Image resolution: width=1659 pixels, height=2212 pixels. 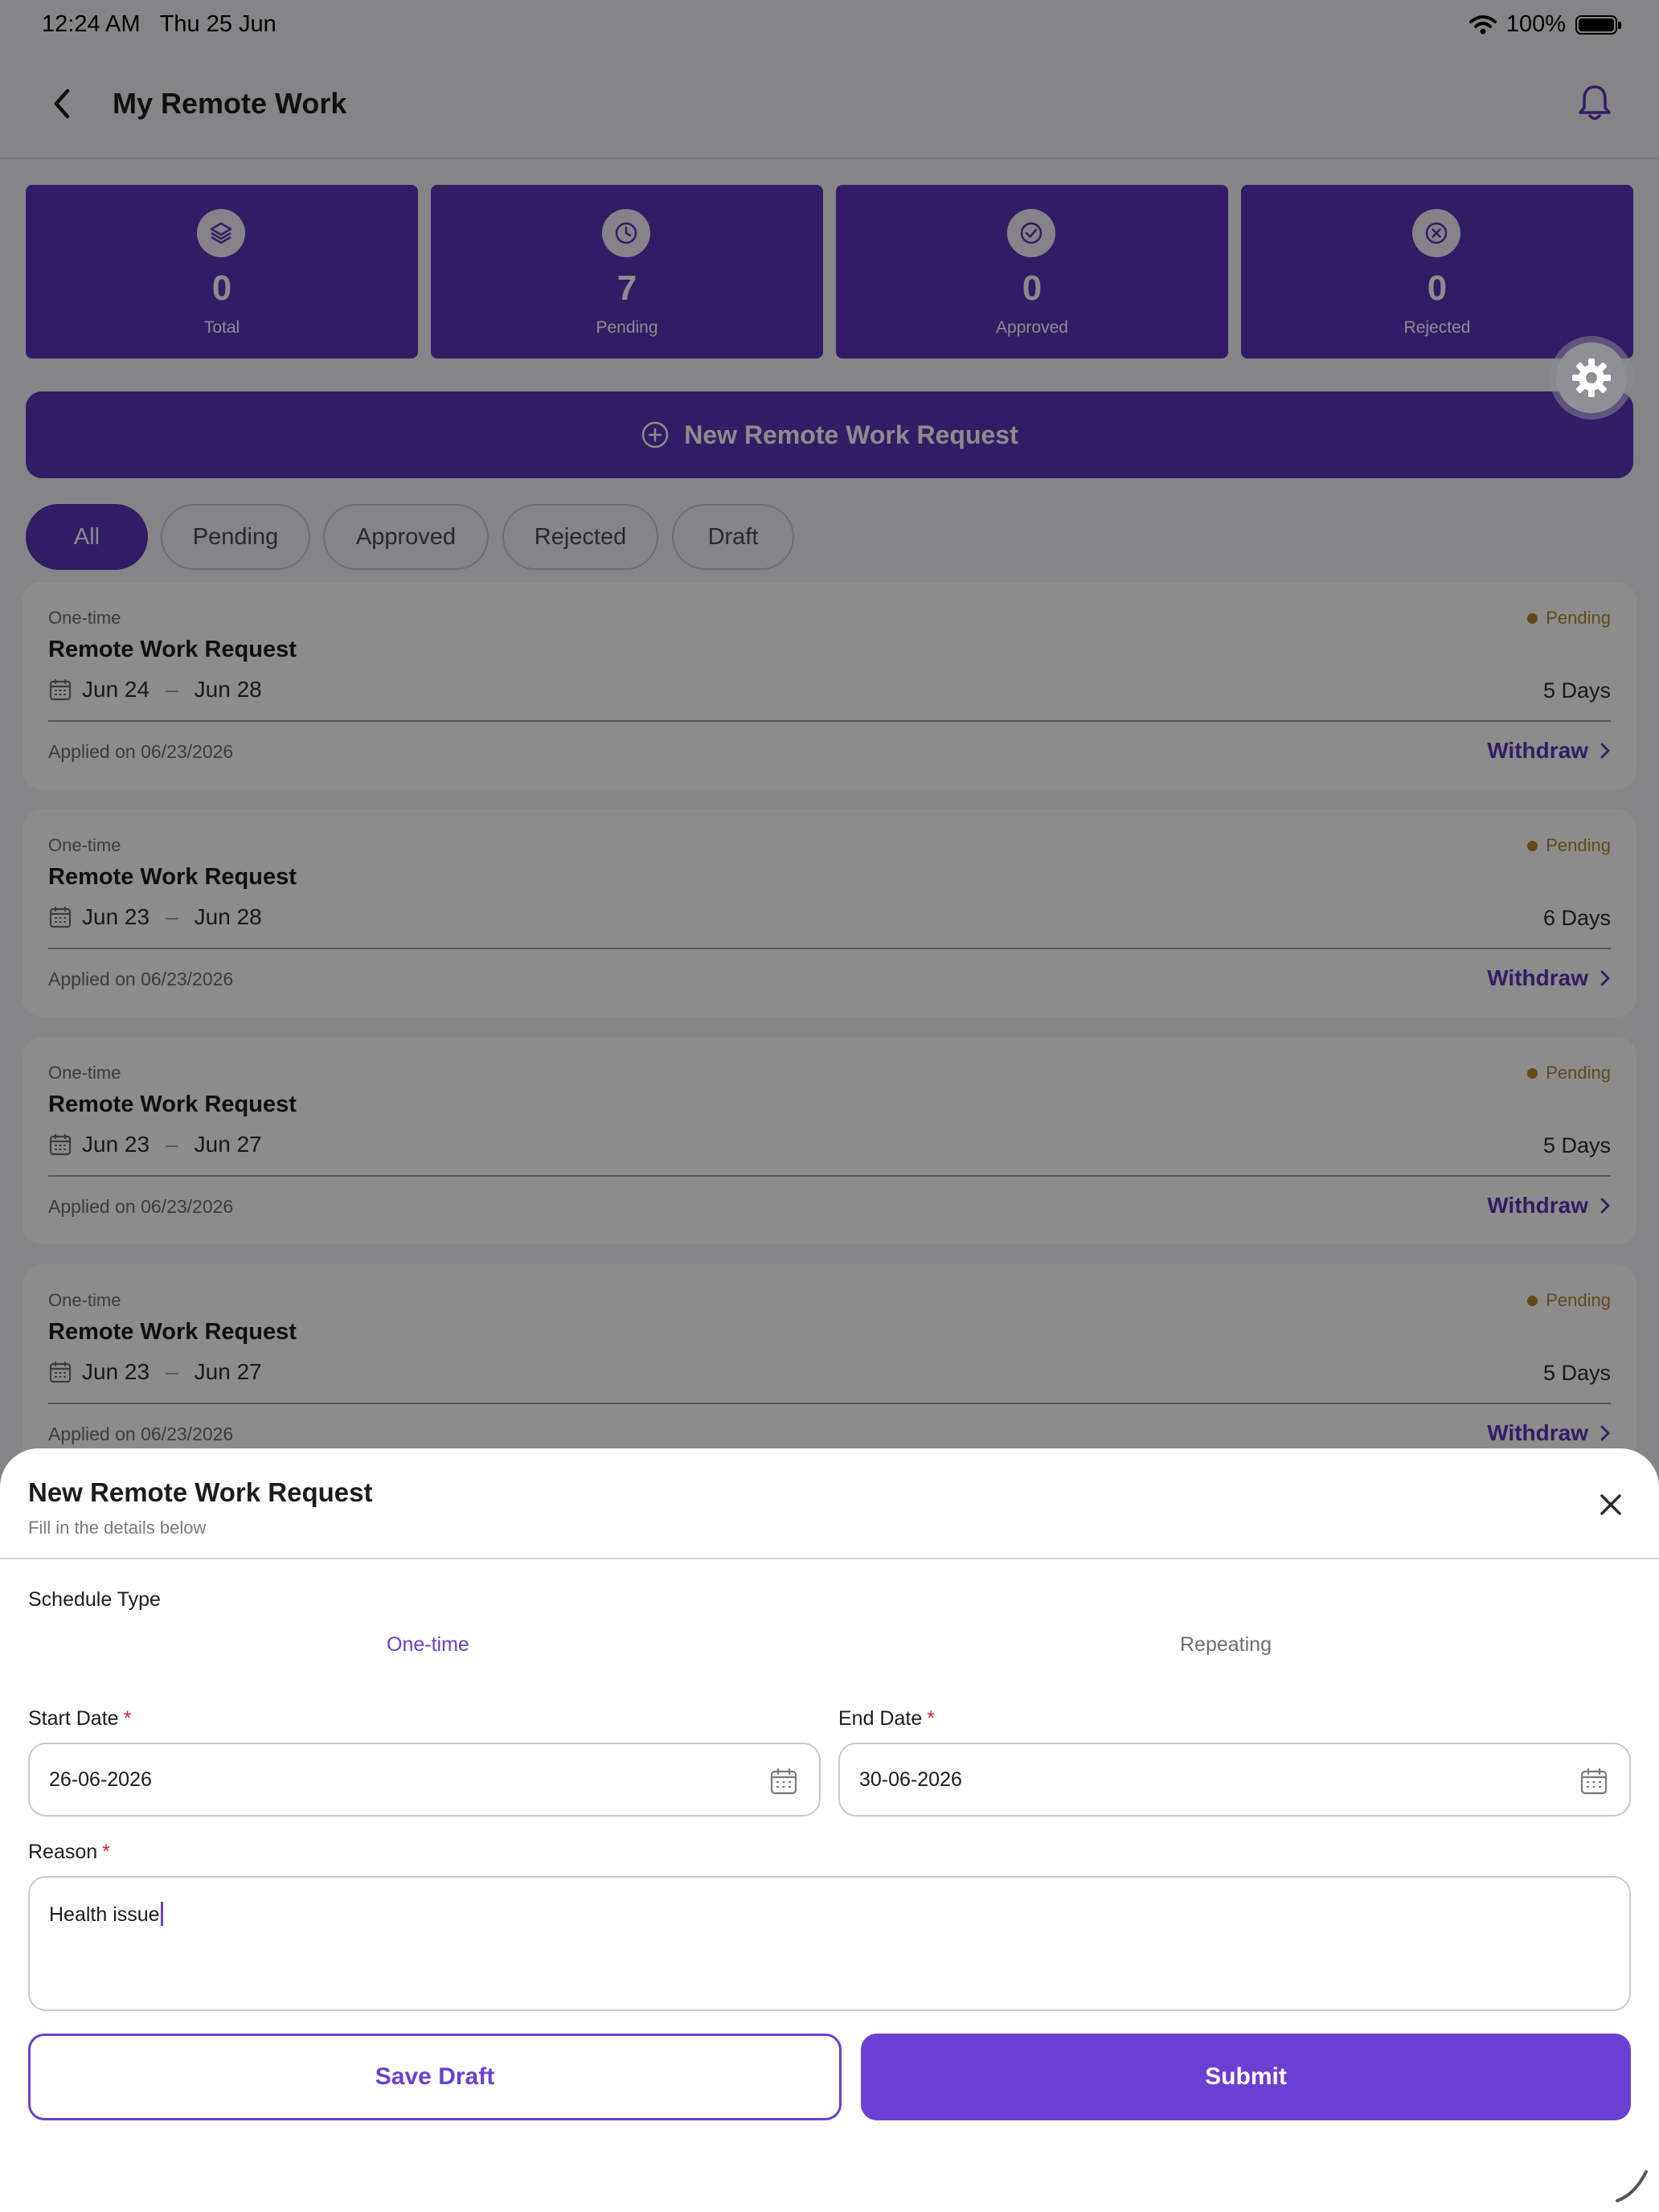 What do you see at coordinates (829, 1943) in the screenshot?
I see `reason-textarea: Health issue` at bounding box center [829, 1943].